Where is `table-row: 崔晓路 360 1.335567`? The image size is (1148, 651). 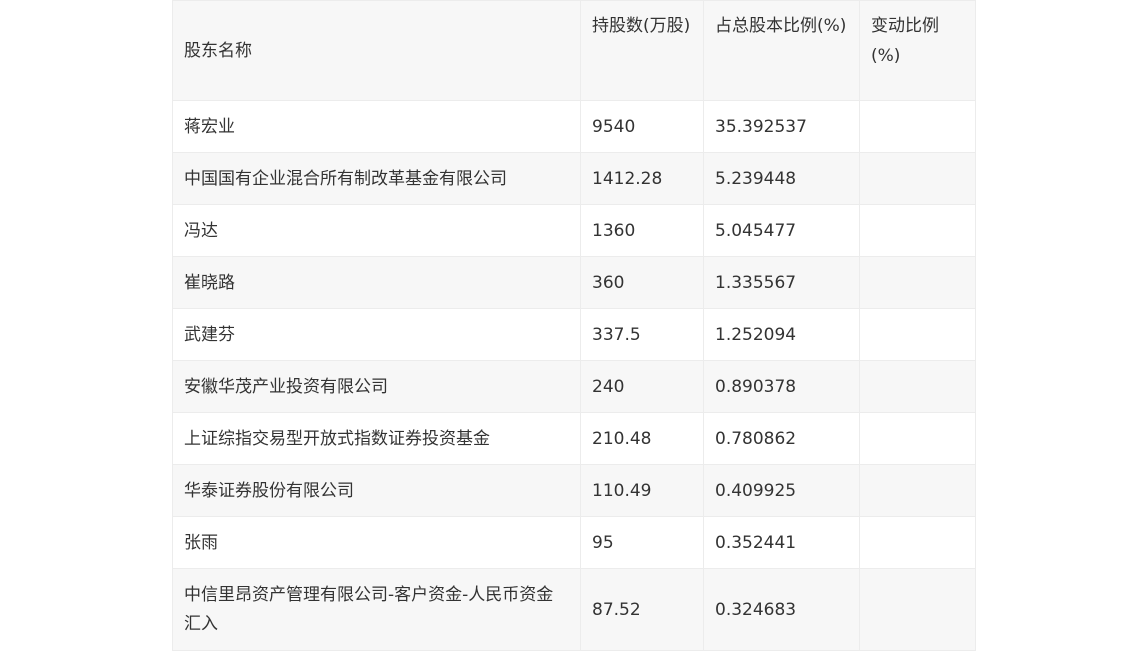 table-row: 崔晓路 360 1.335567 is located at coordinates (574, 282).